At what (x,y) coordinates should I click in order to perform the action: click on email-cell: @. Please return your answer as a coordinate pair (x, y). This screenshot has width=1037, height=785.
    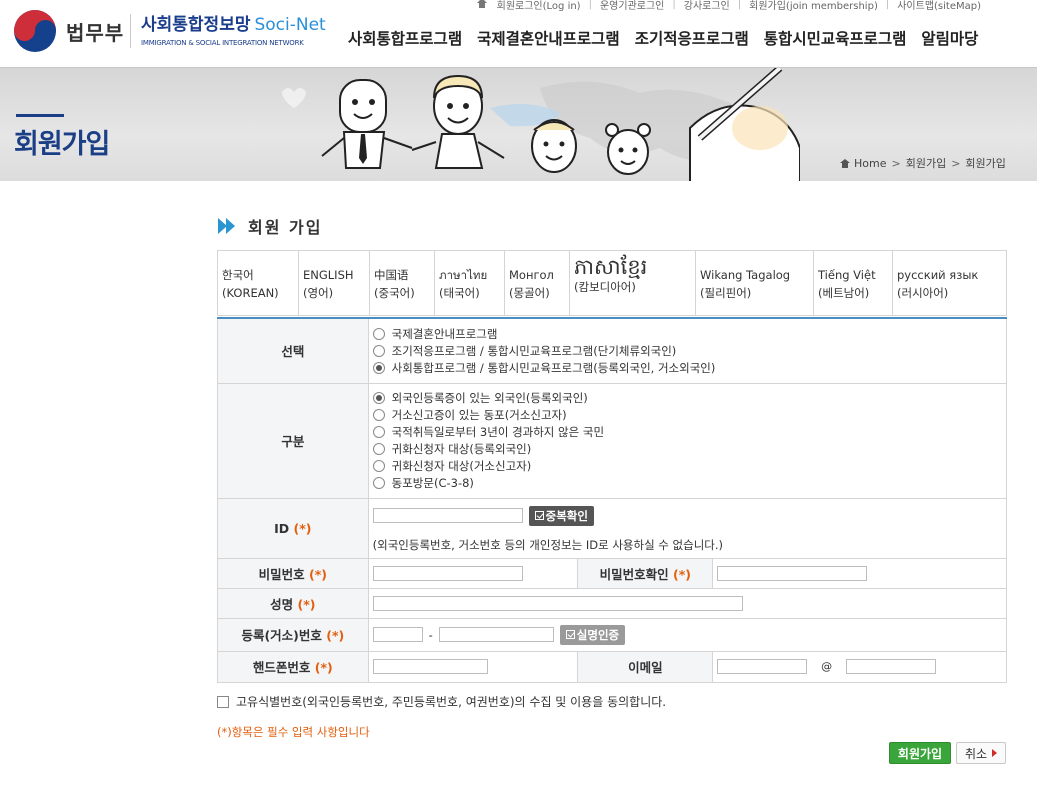
    Looking at the image, I should click on (859, 666).